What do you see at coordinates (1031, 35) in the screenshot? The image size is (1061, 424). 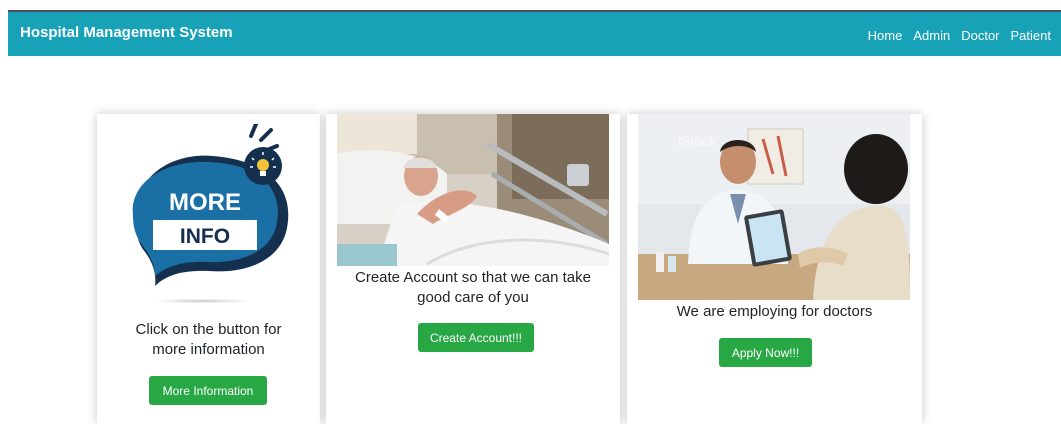 I see `nav-patient-link: Patient` at bounding box center [1031, 35].